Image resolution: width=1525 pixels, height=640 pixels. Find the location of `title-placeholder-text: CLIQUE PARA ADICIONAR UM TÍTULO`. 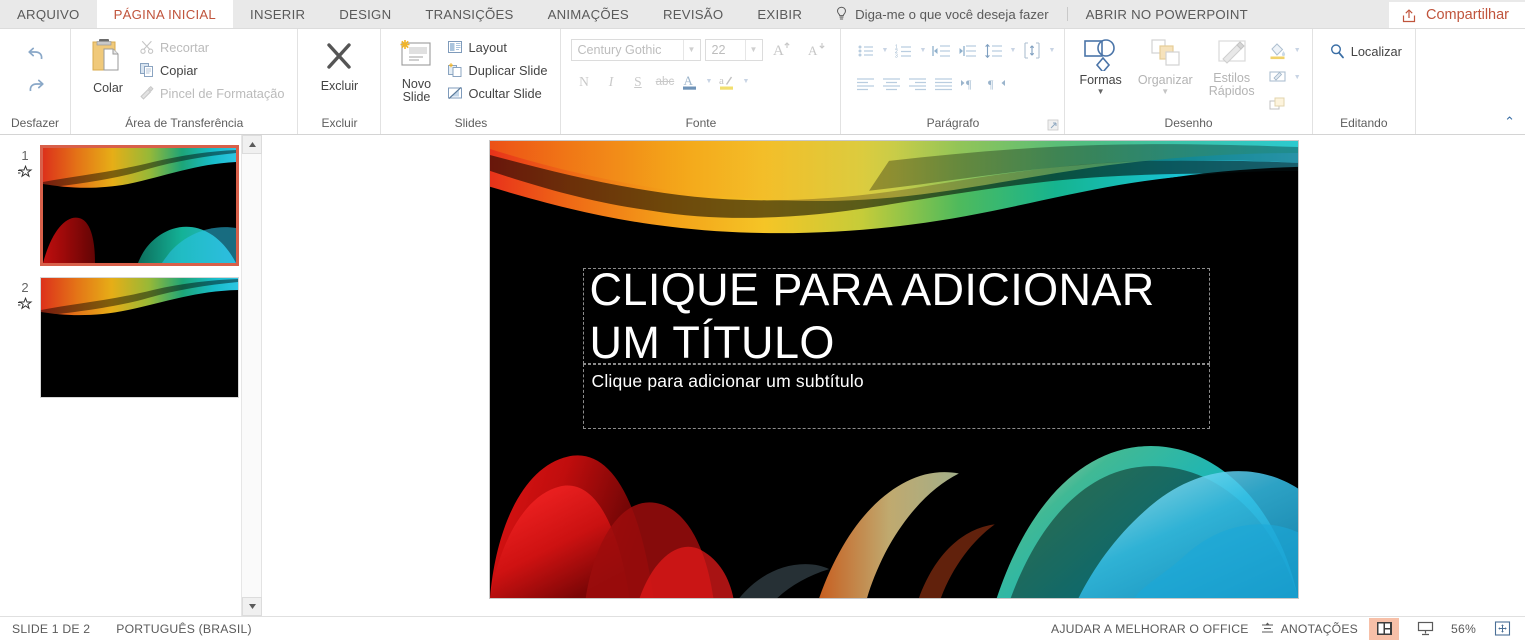

title-placeholder-text: CLIQUE PARA ADICIONAR UM TÍTULO is located at coordinates (872, 316).